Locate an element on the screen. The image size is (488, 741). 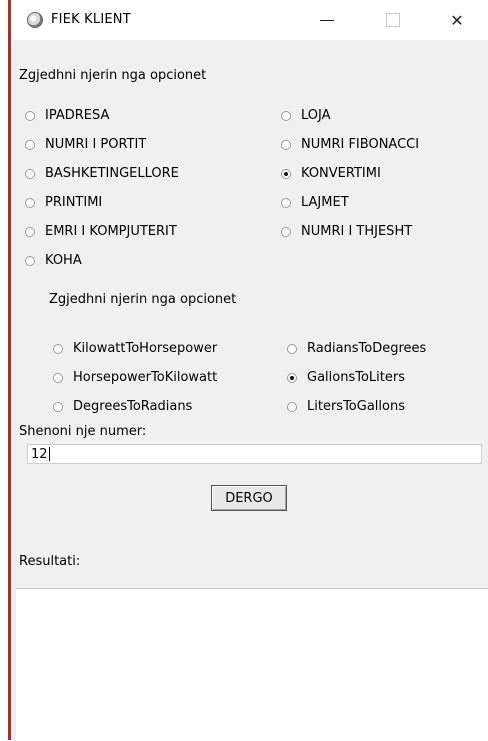
option-label: KOHA is located at coordinates (63, 260).